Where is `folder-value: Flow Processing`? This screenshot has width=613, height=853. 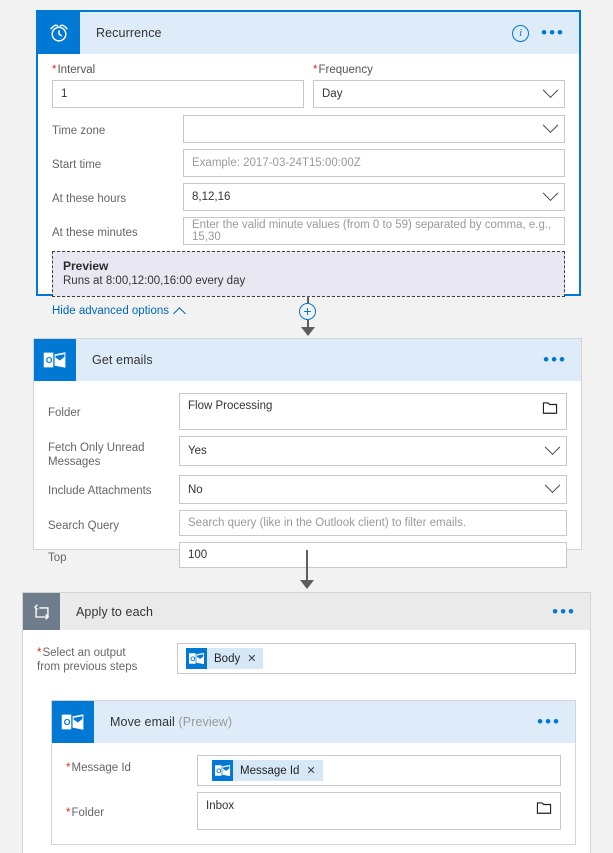
folder-value: Flow Processing is located at coordinates (230, 406).